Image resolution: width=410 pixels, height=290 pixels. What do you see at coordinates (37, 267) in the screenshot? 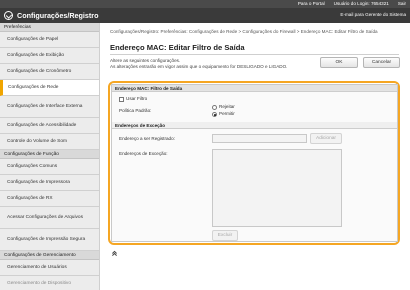
I see `sidebar-item-label: Gerenciamento de Usuários` at bounding box center [37, 267].